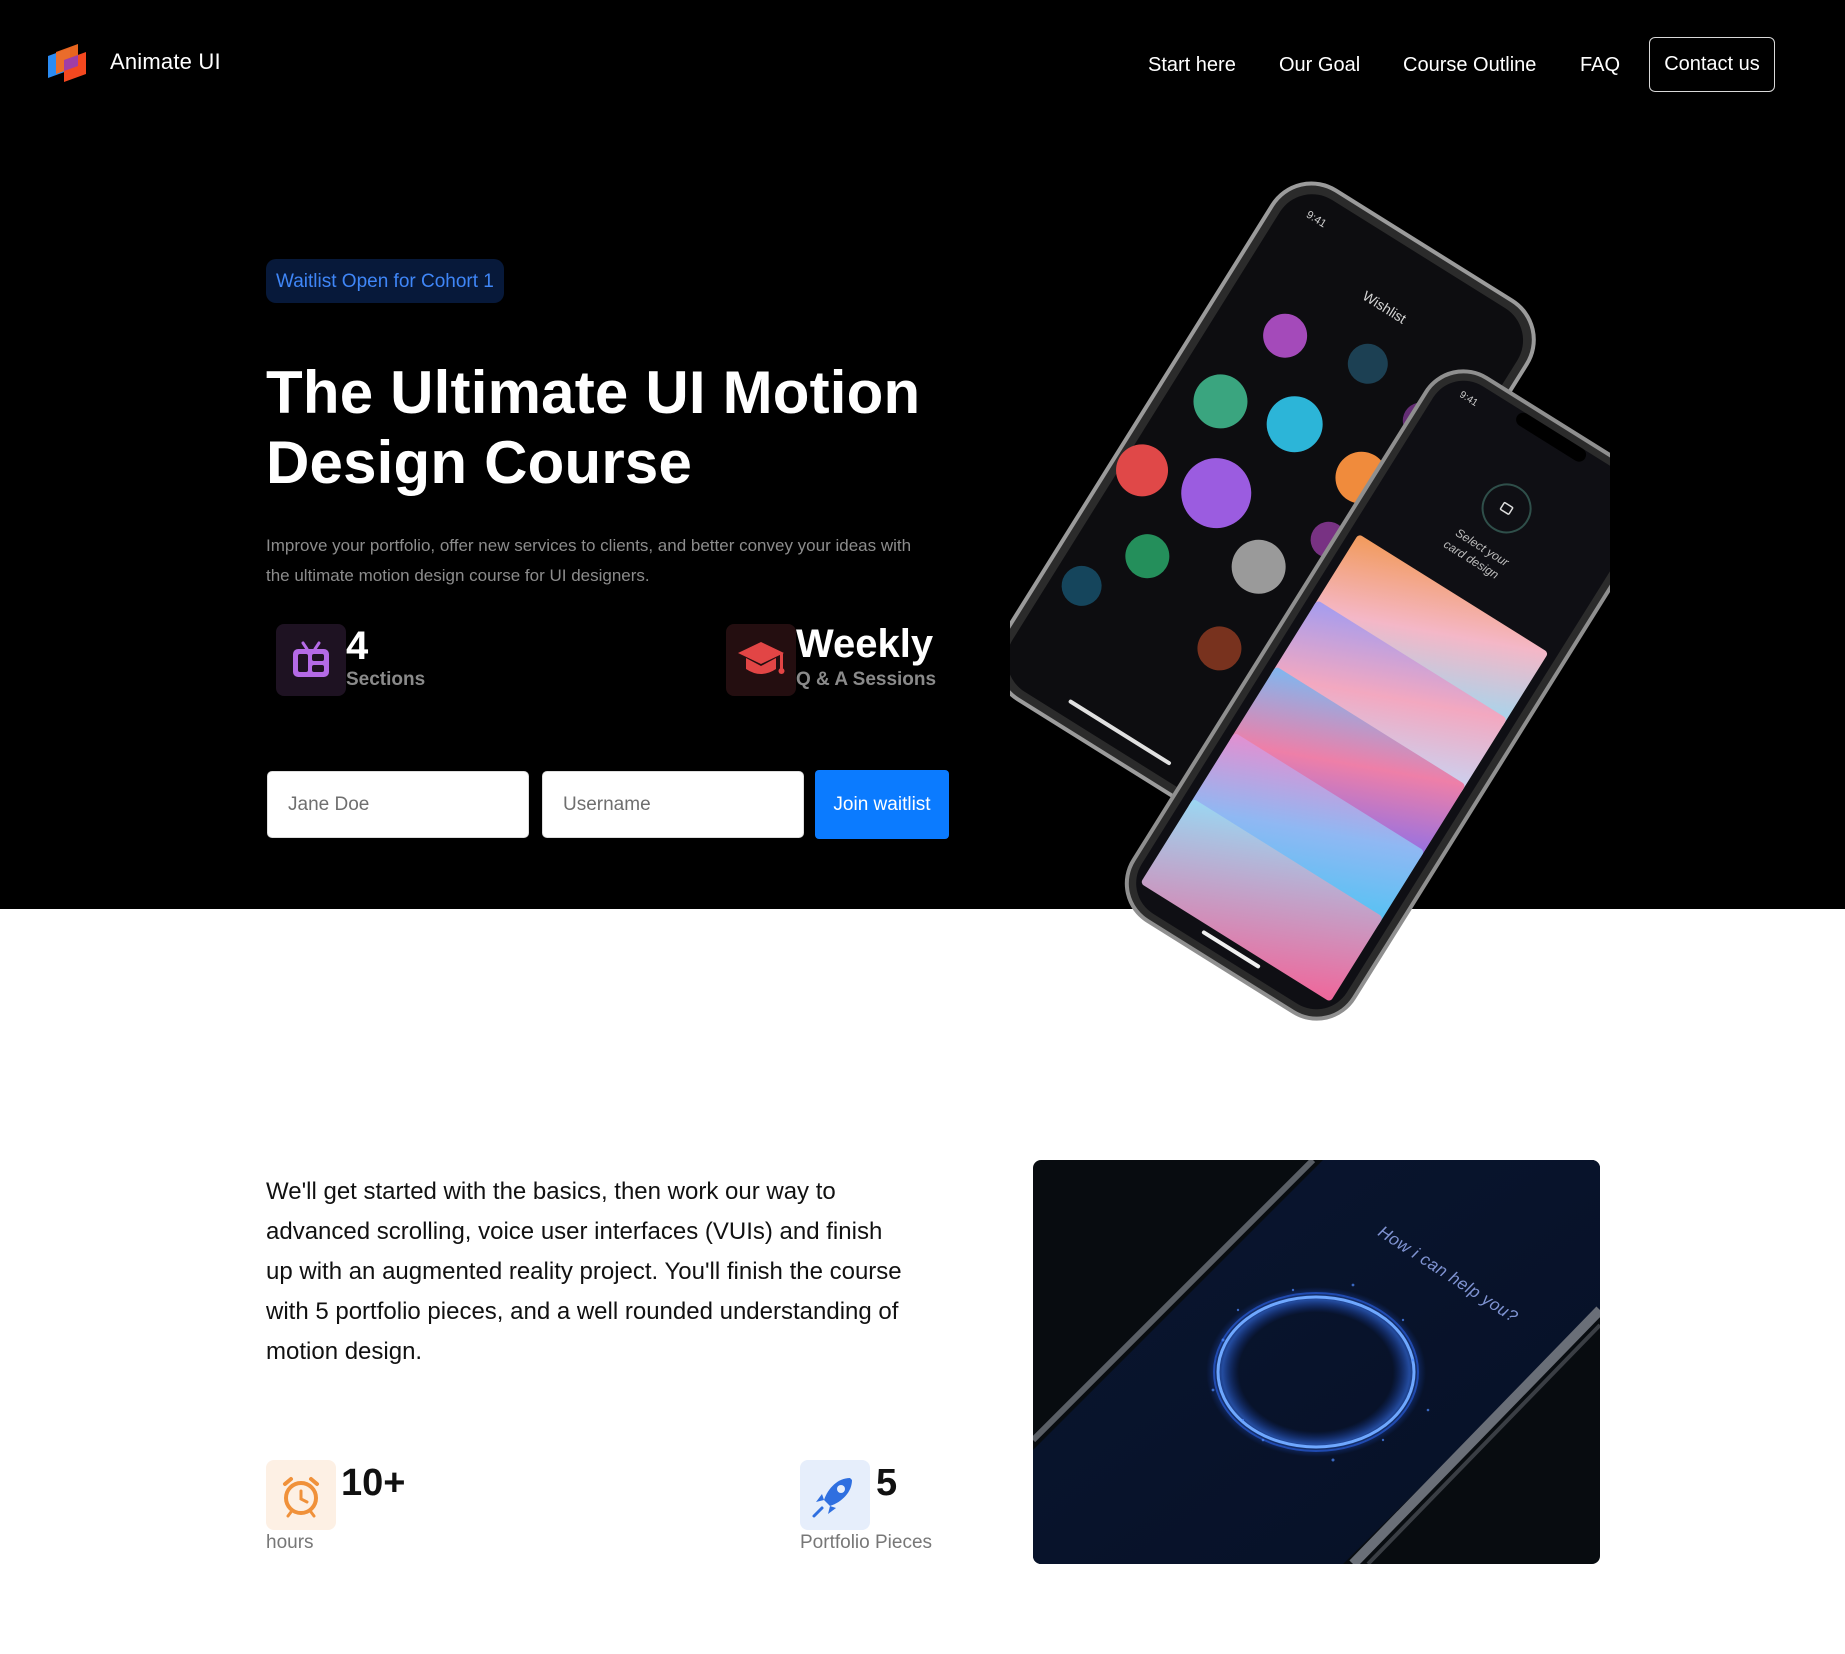  I want to click on tv-icon, so click(311, 660).